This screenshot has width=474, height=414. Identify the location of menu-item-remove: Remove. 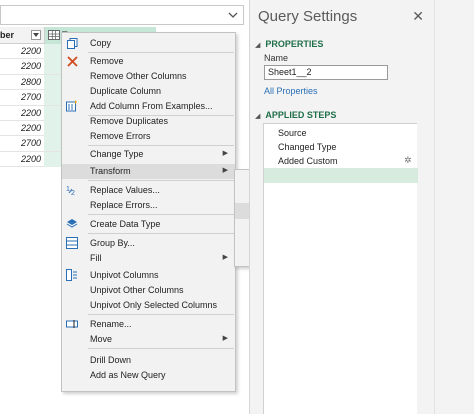
(148, 61).